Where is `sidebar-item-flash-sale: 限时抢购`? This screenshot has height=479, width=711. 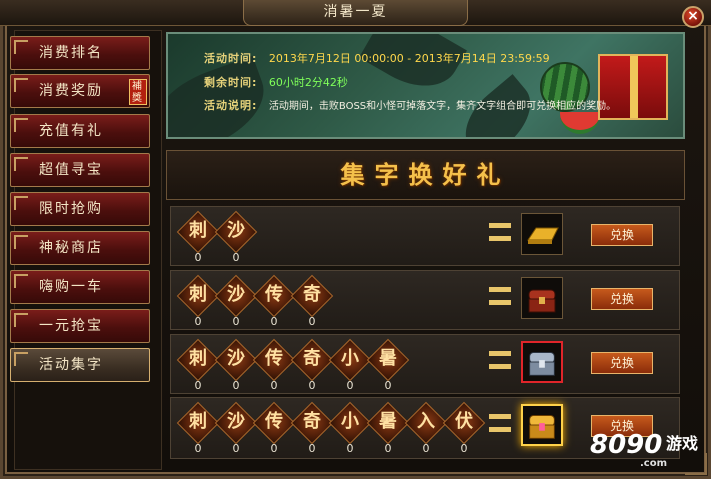
sidebar-item-flash-sale: 限时抢购 is located at coordinates (80, 209).